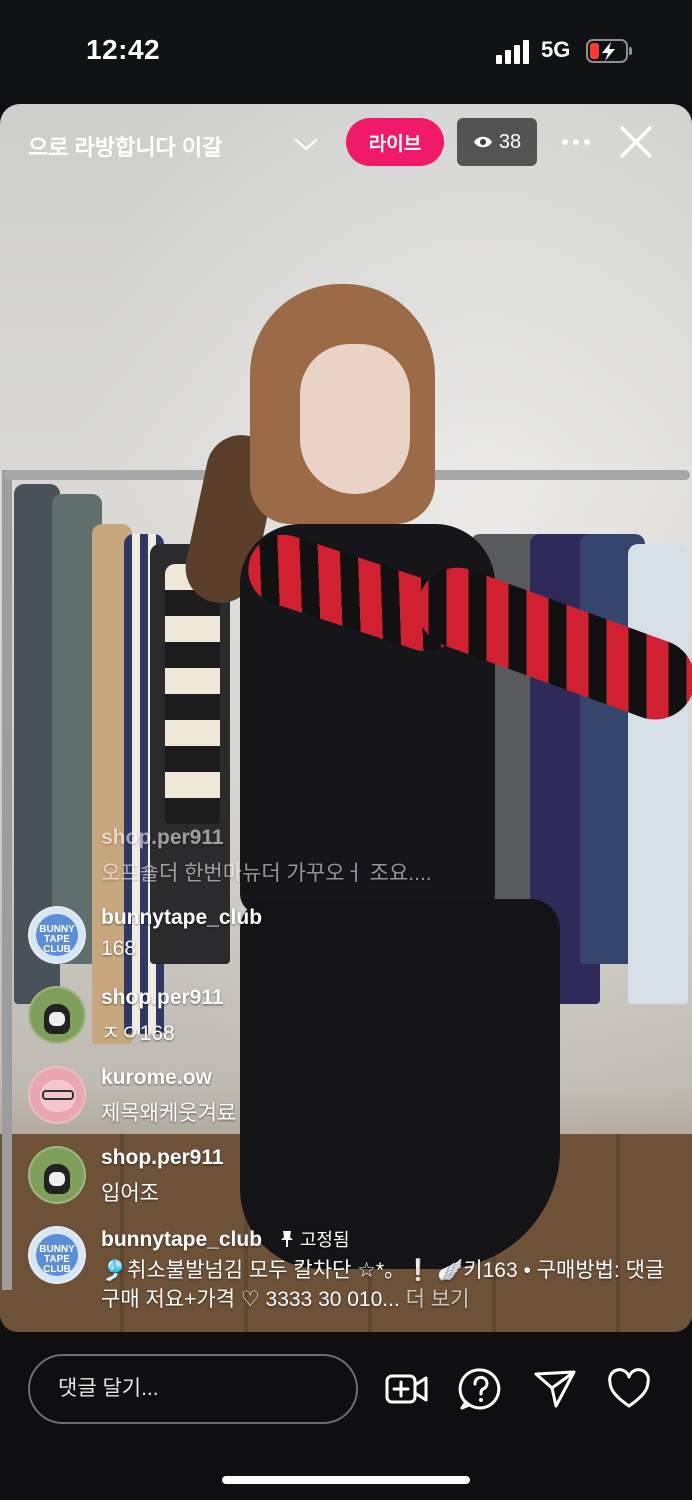 Image resolution: width=692 pixels, height=1500 pixels. Describe the element at coordinates (555, 1389) in the screenshot. I see `send-icon` at that location.